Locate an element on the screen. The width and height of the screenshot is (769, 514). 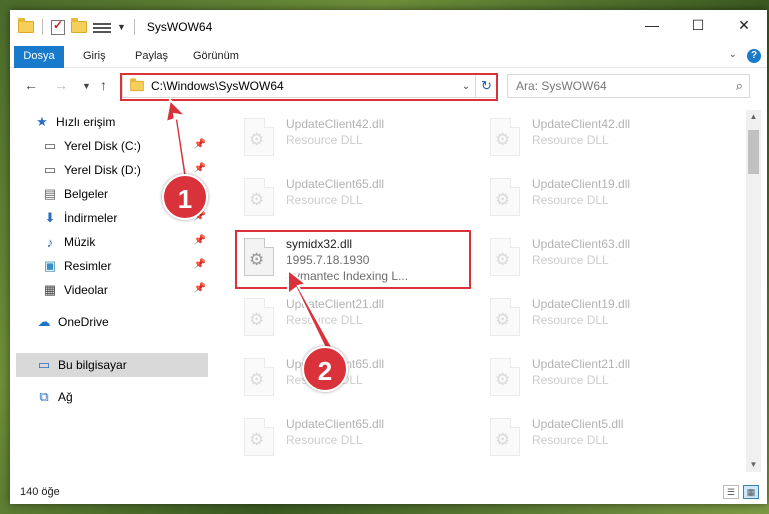
up-arrow-icon: ↑ is located at coordinates (103, 85).